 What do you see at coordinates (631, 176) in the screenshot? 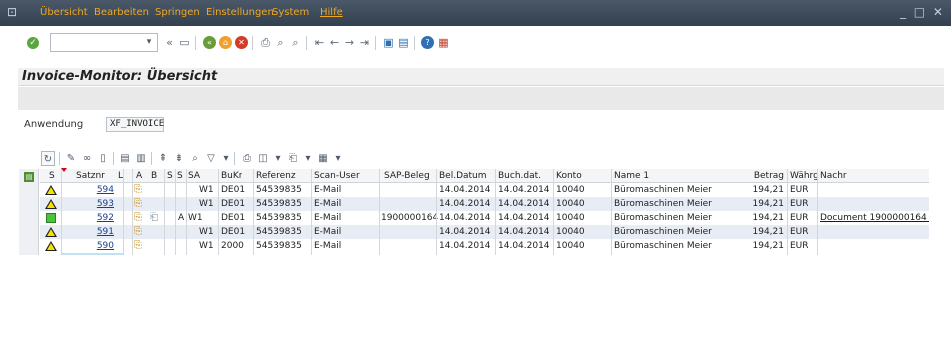
I see `col-header-name1: Name 1` at bounding box center [631, 176].